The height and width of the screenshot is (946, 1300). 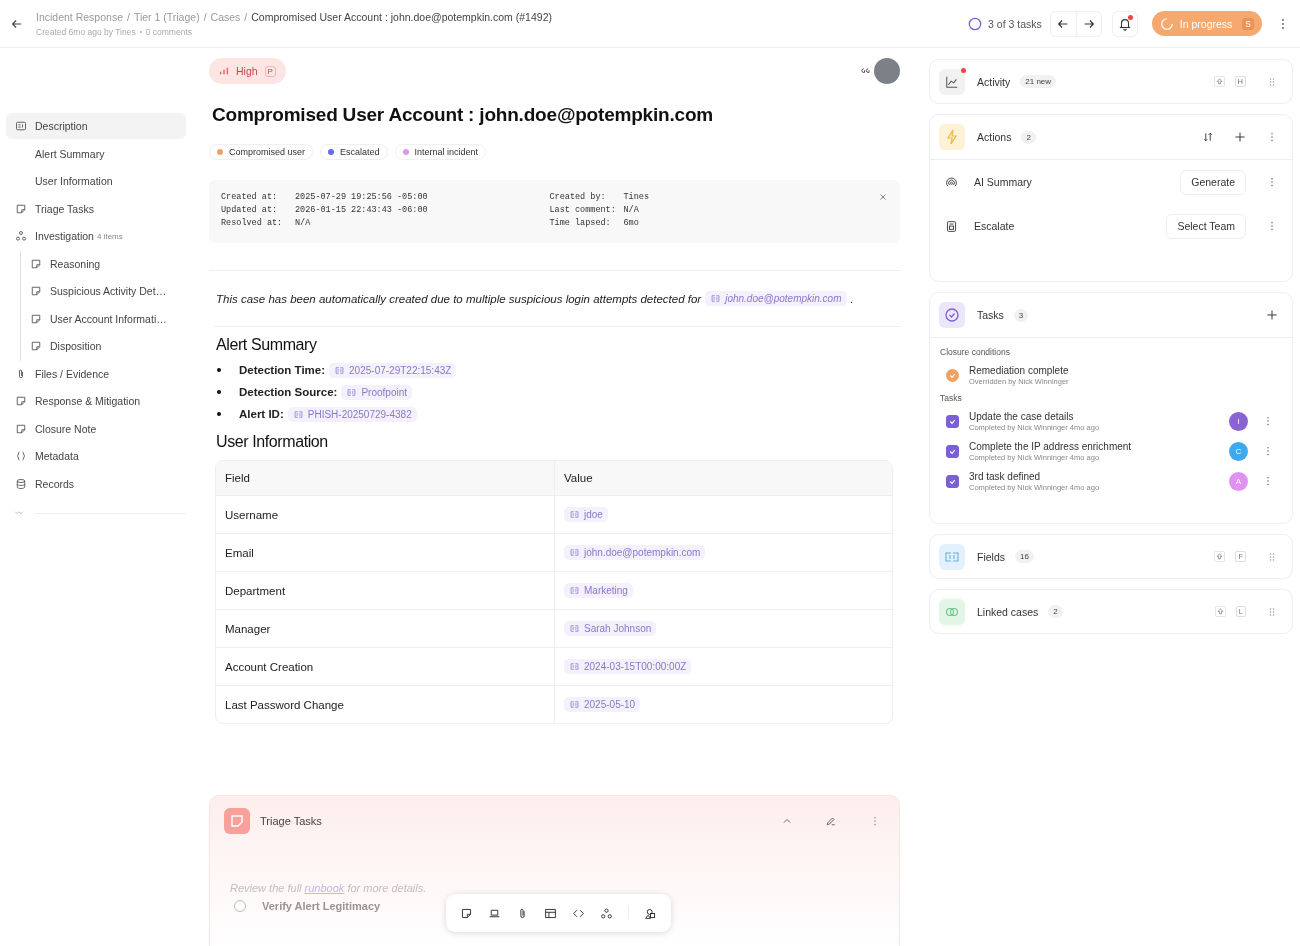 What do you see at coordinates (586, 514) in the screenshot?
I see `value-chip: jdoe` at bounding box center [586, 514].